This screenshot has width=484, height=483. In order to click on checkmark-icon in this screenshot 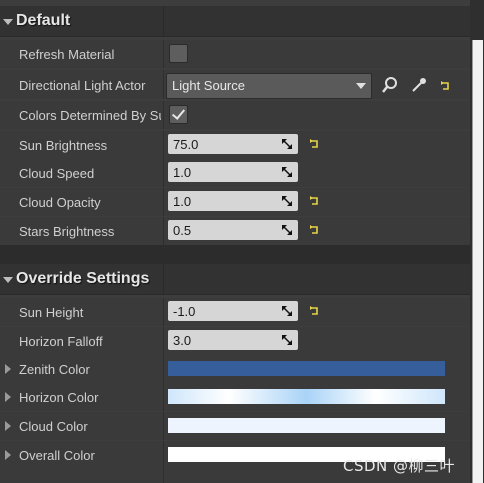, I will do `click(178, 113)`.